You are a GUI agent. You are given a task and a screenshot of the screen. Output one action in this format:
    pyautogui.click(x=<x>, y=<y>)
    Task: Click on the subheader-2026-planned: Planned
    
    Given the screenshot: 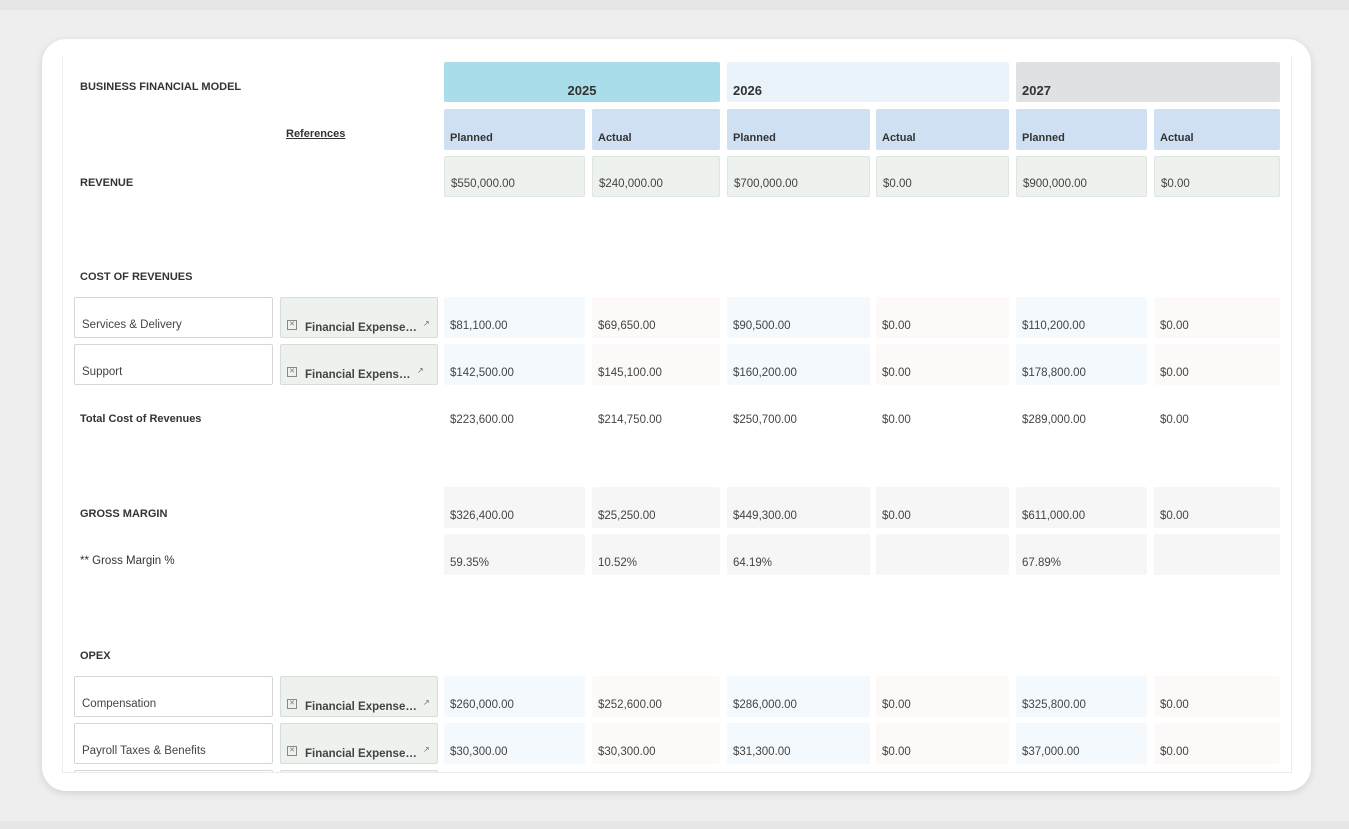 What is the action you would take?
    pyautogui.click(x=798, y=129)
    